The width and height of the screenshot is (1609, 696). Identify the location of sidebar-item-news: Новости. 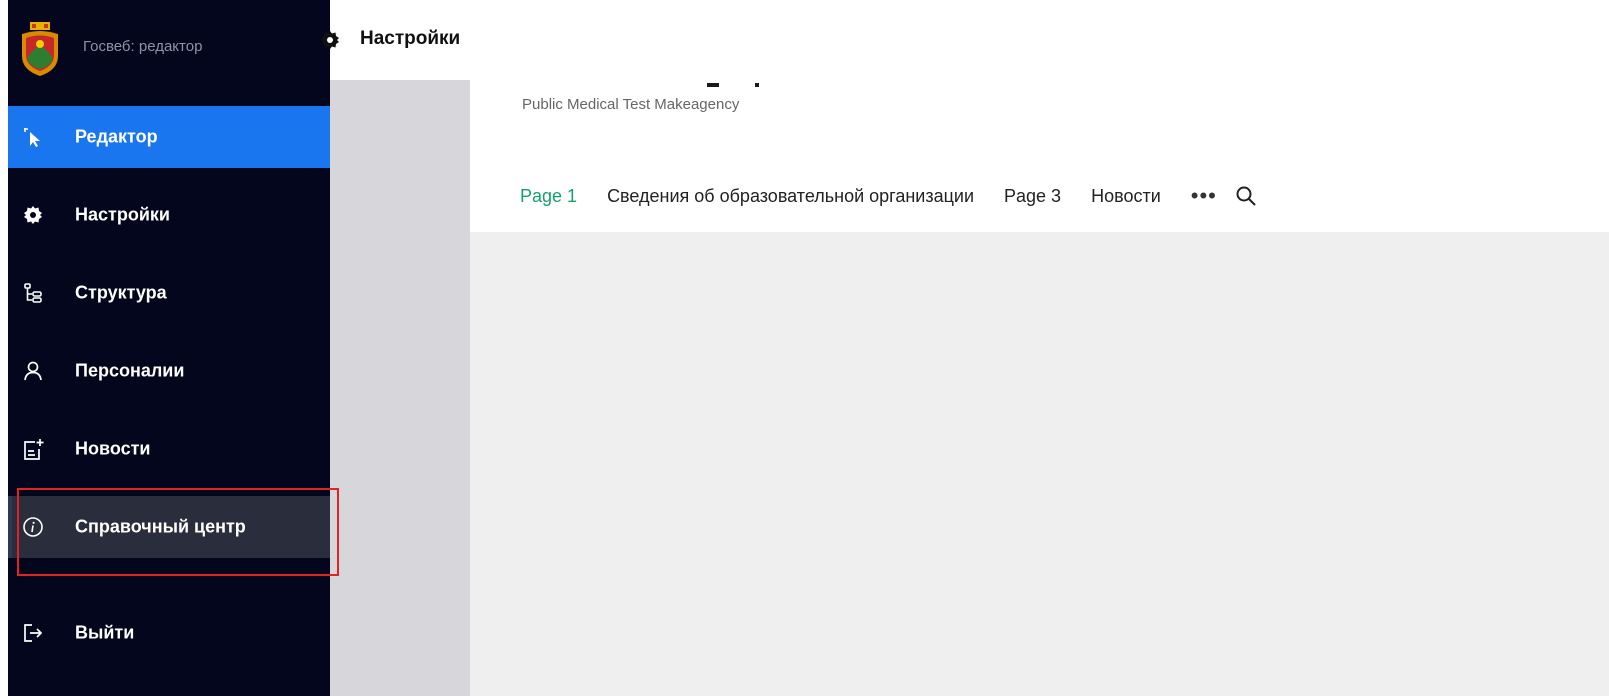
(169, 449).